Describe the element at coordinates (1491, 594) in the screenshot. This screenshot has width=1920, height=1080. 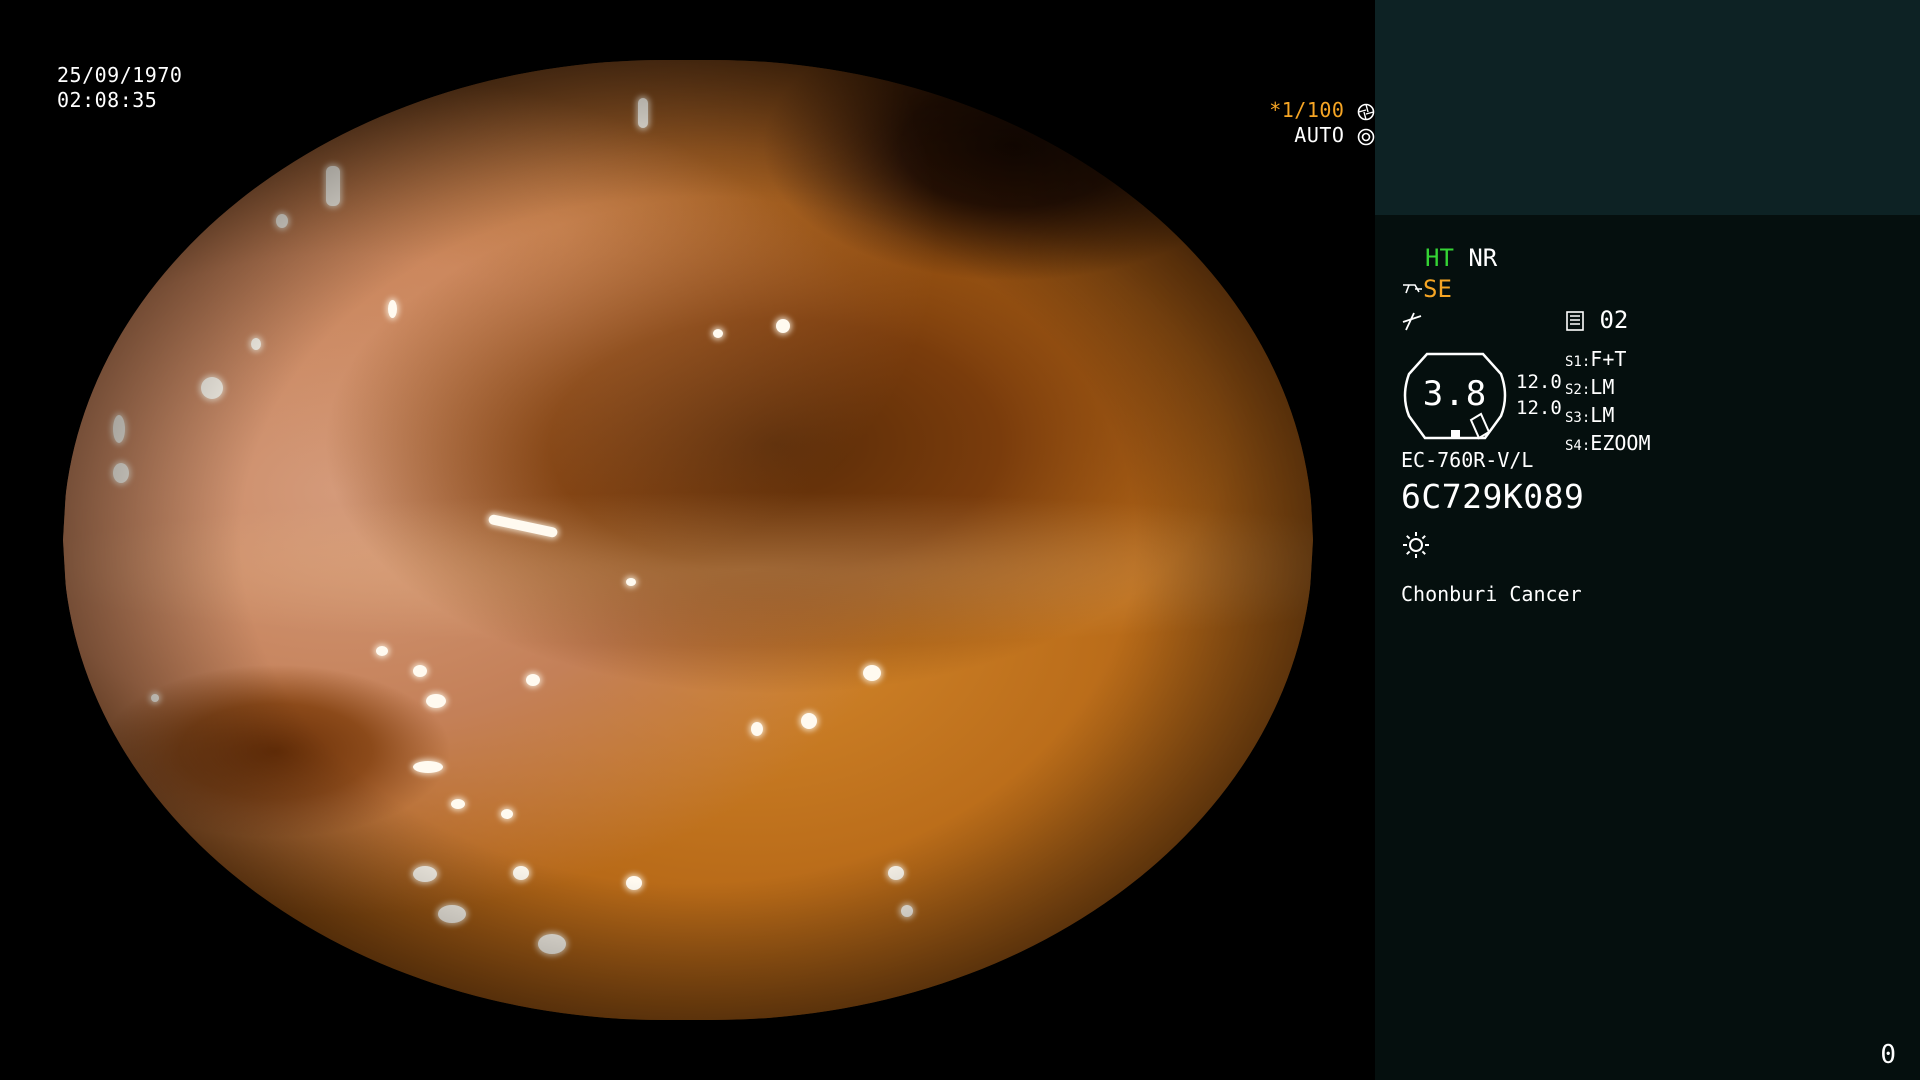
I see `hospital-name: Chonburi Cancer` at that location.